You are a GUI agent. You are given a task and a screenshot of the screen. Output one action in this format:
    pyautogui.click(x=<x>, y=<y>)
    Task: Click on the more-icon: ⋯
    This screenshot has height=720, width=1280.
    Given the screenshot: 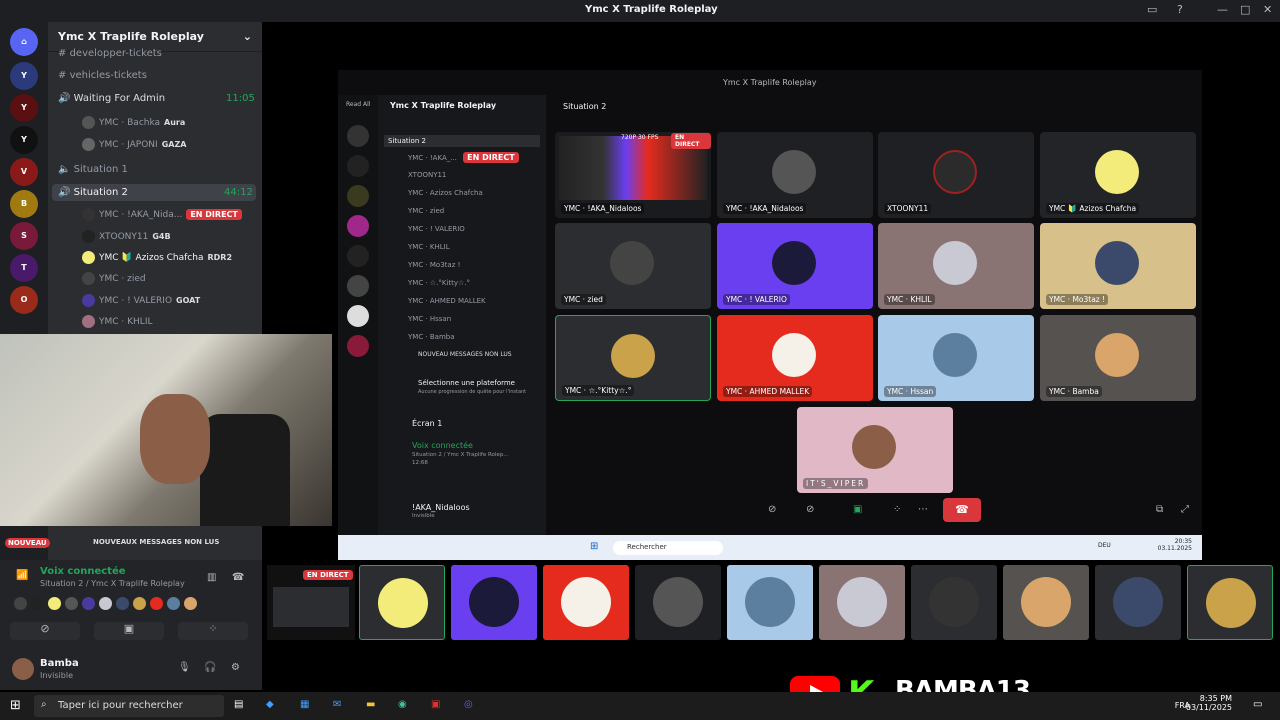 What is the action you would take?
    pyautogui.click(x=923, y=509)
    